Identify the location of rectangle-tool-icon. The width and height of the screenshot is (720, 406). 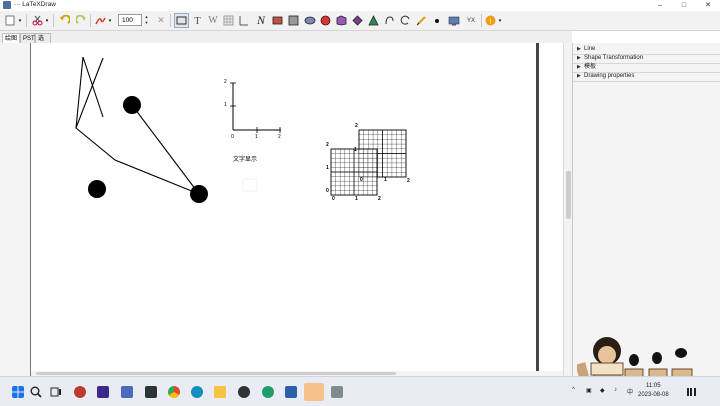
(277, 20).